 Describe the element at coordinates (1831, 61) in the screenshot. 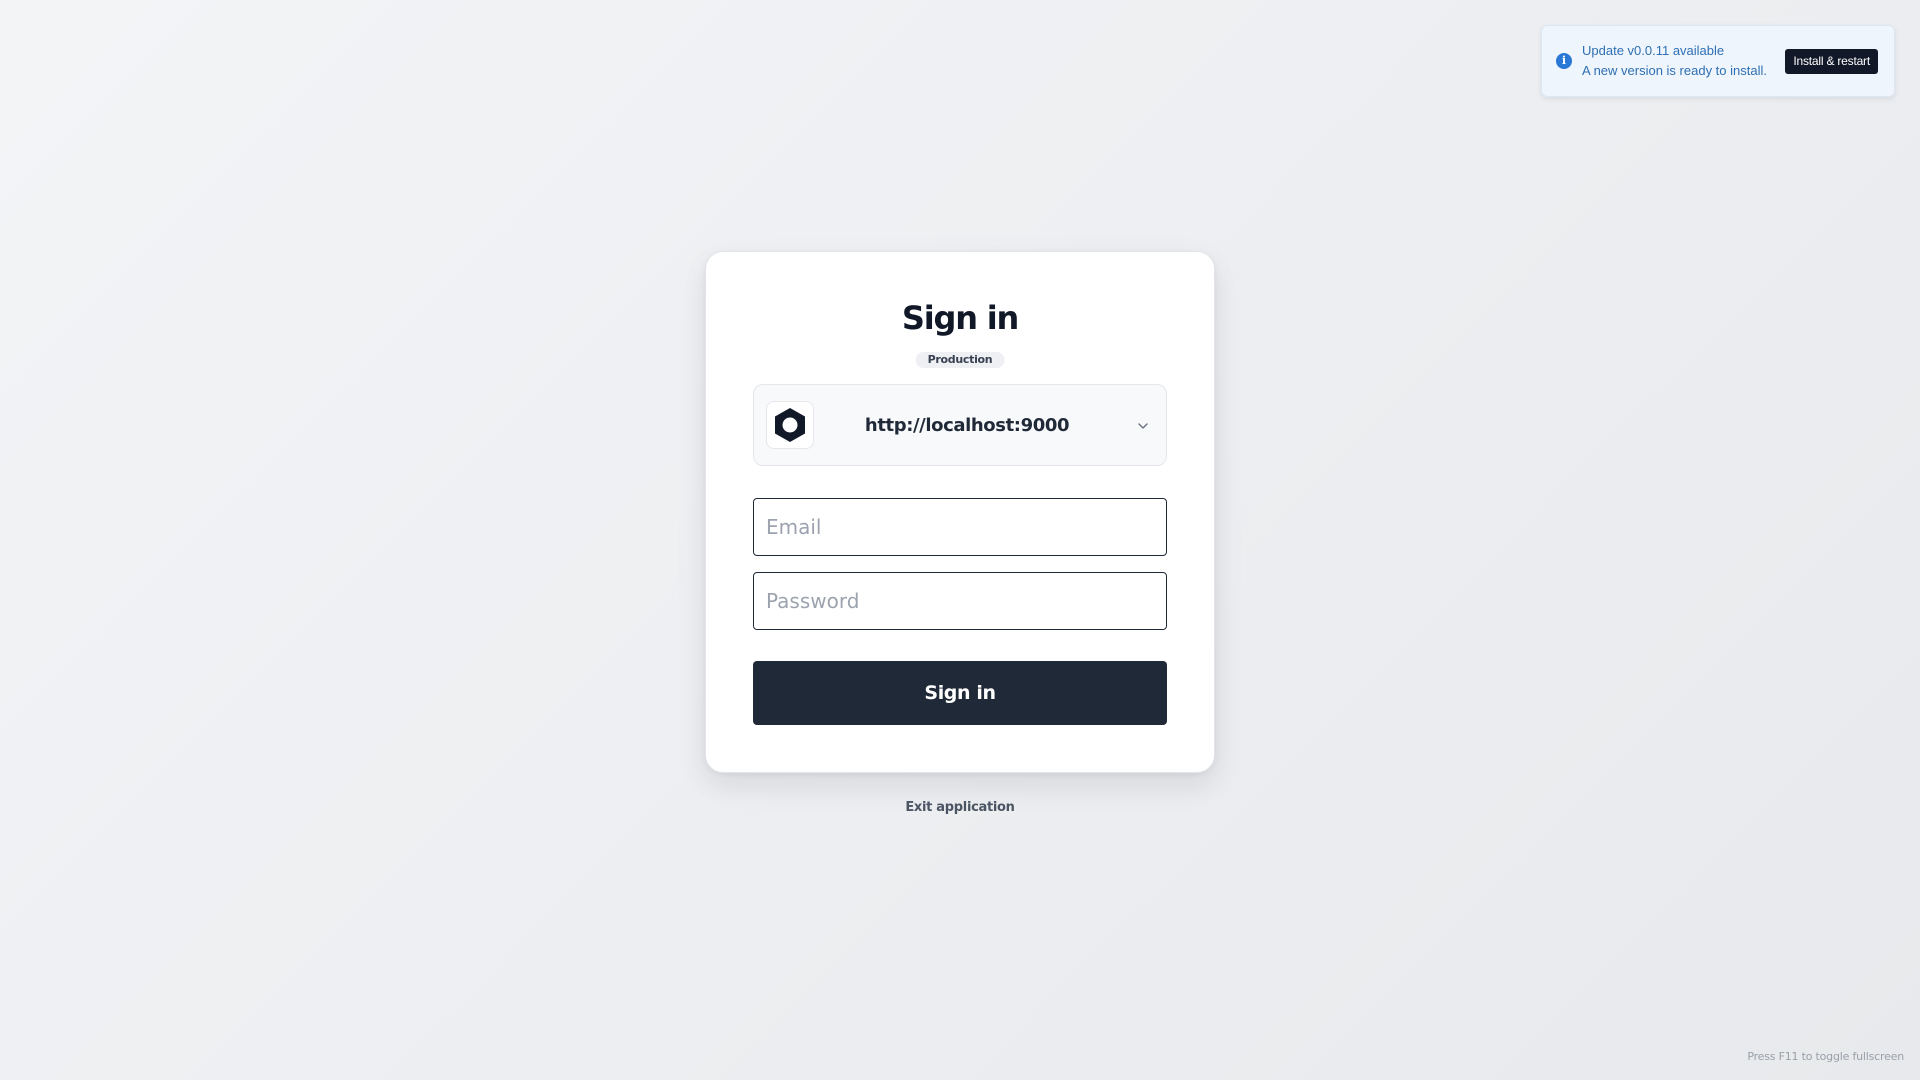

I see `install-restart-button: Install & restart` at that location.